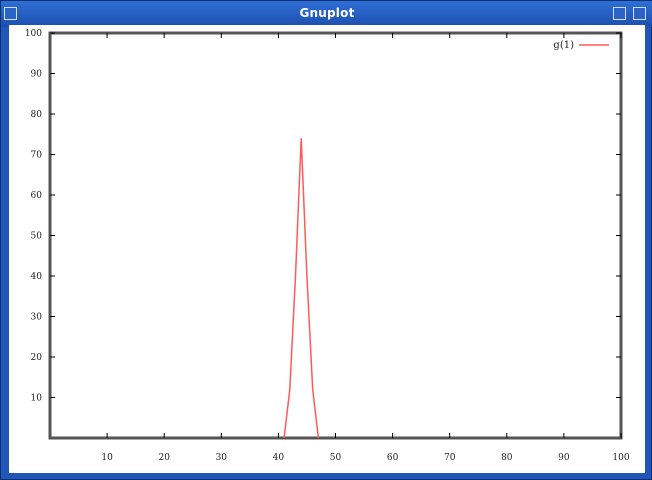 This screenshot has height=480, width=652. Describe the element at coordinates (164, 458) in the screenshot. I see `x-tick-label: 20` at that location.